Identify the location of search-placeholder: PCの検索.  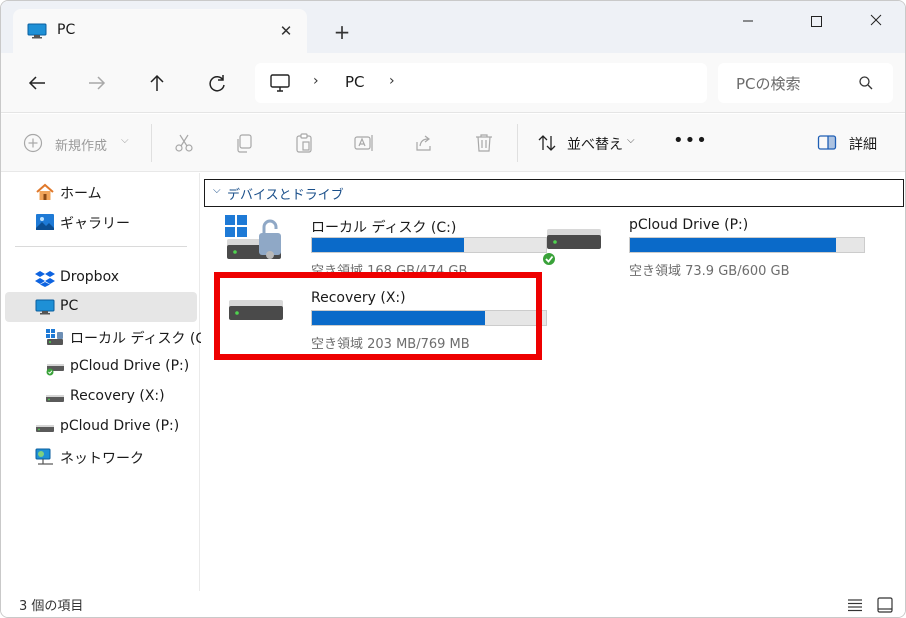
(768, 84).